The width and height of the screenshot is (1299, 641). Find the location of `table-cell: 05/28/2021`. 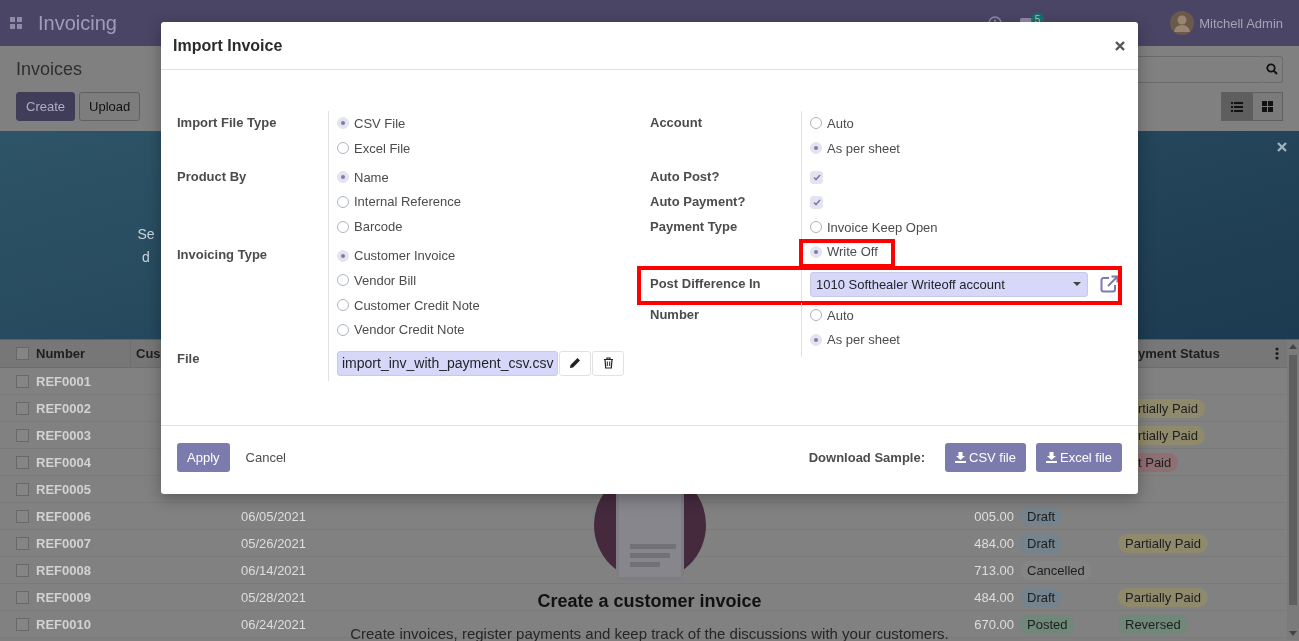

table-cell: 05/28/2021 is located at coordinates (274, 597).